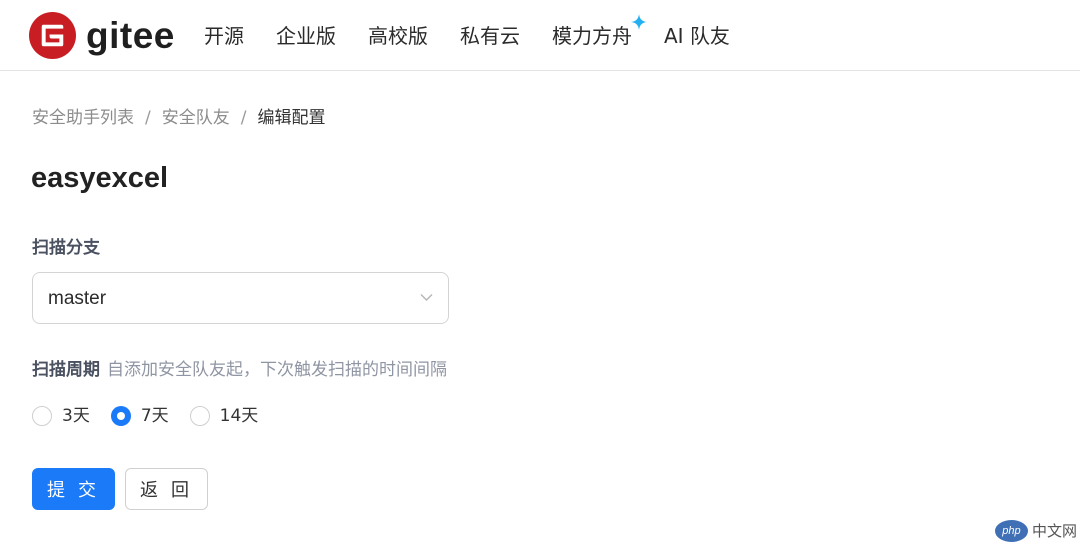  I want to click on nav-item-education: 高校版, so click(398, 36).